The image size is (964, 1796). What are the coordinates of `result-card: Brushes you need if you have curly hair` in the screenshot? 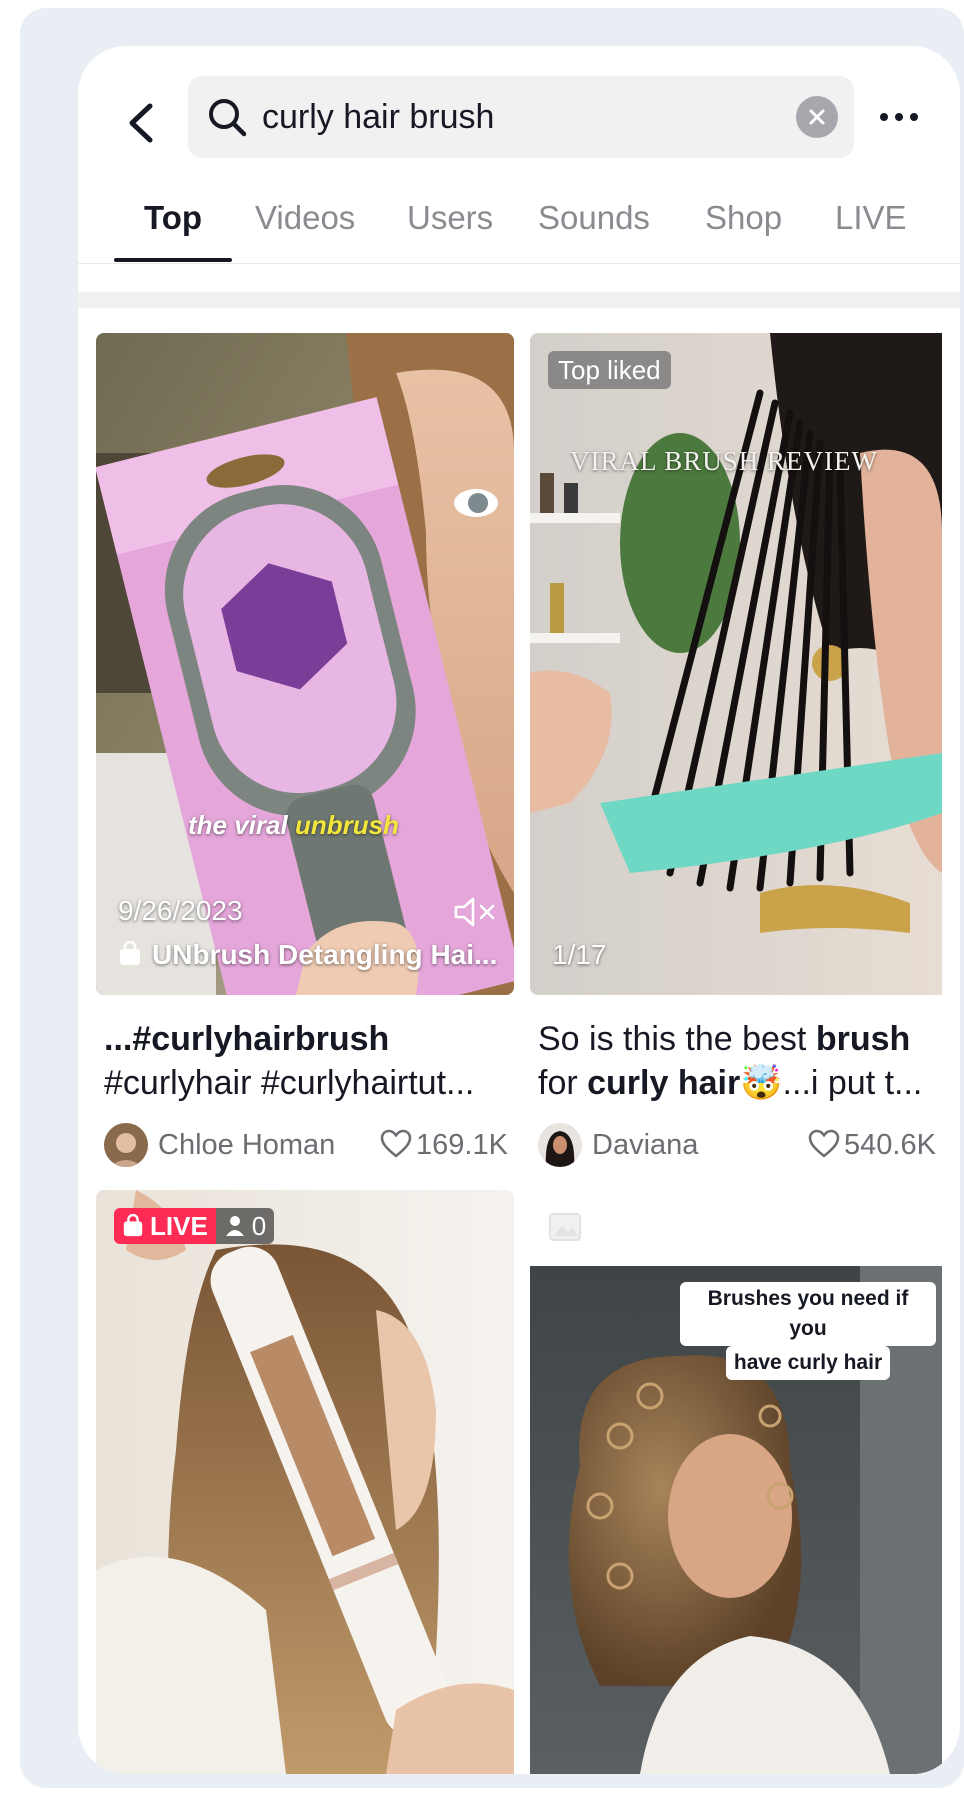 It's located at (745, 1482).